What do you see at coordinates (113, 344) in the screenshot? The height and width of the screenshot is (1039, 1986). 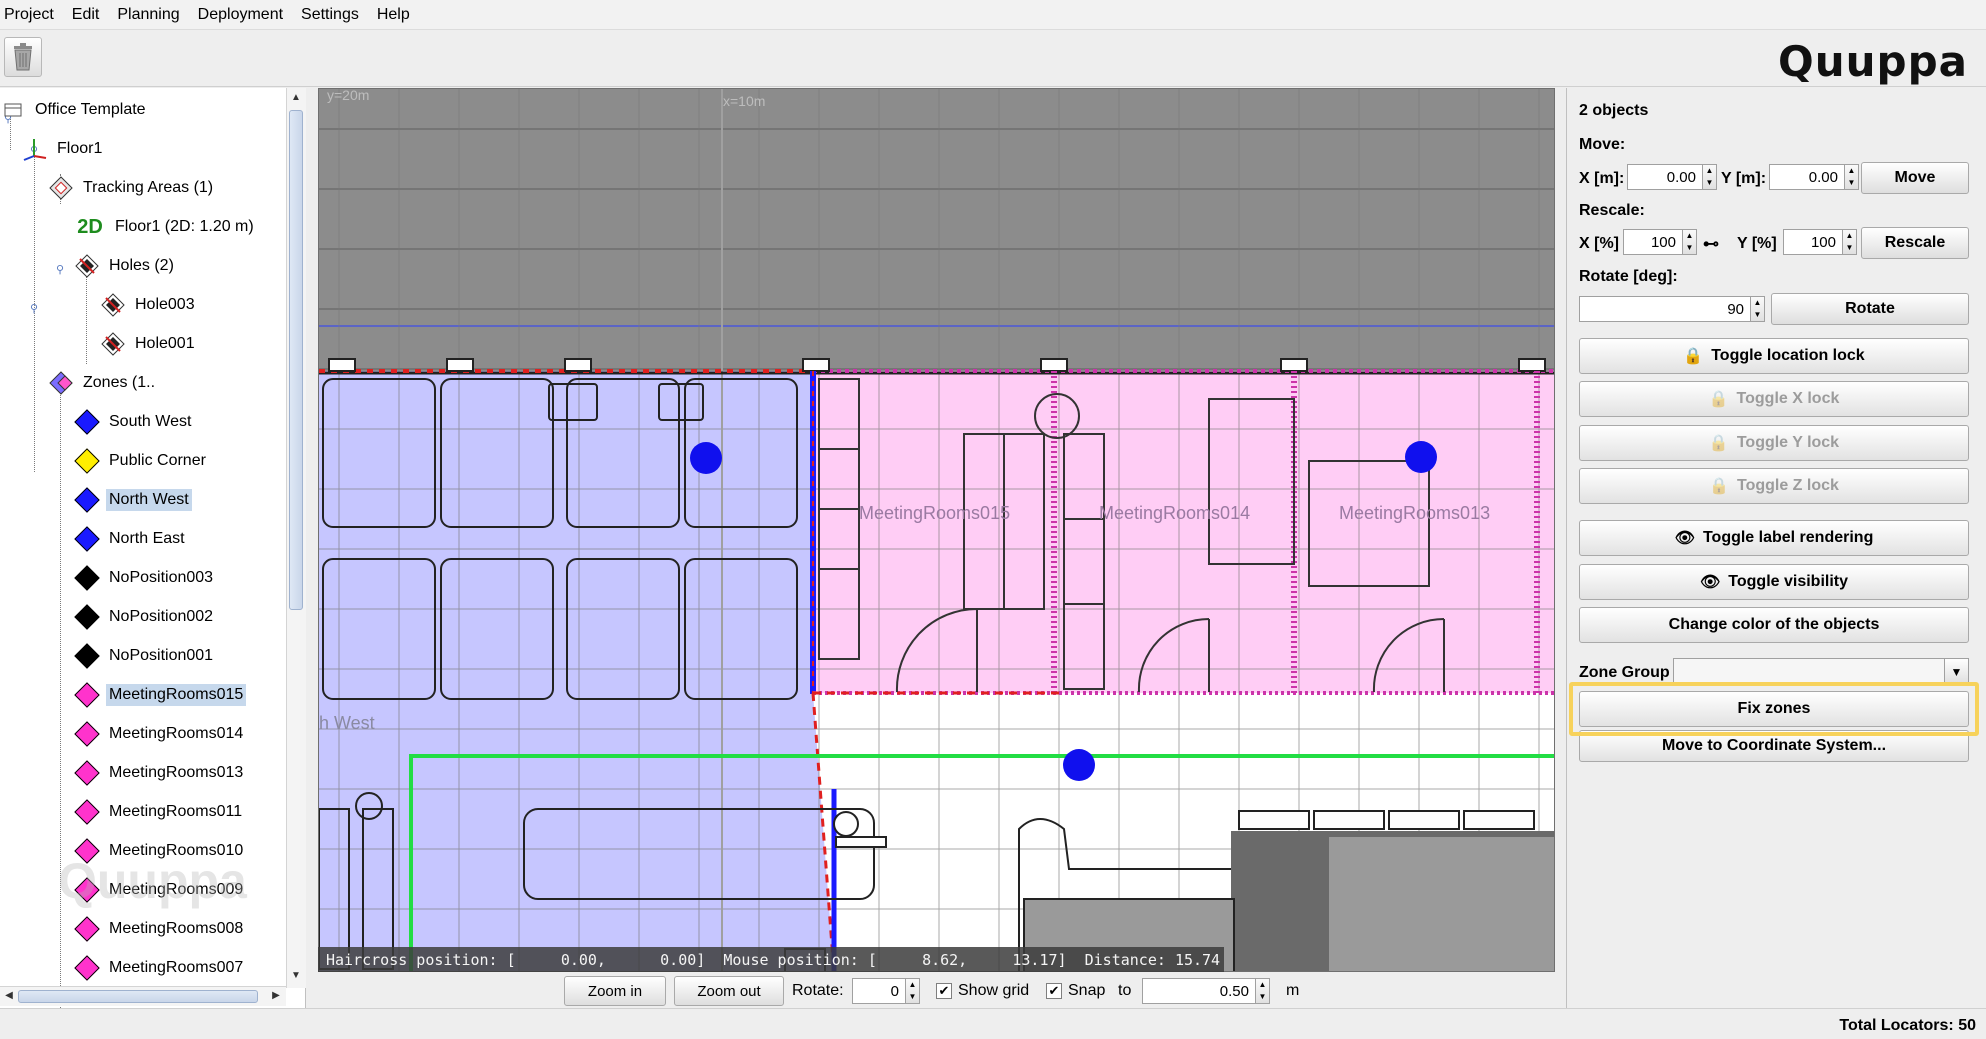 I see `hole-icon` at bounding box center [113, 344].